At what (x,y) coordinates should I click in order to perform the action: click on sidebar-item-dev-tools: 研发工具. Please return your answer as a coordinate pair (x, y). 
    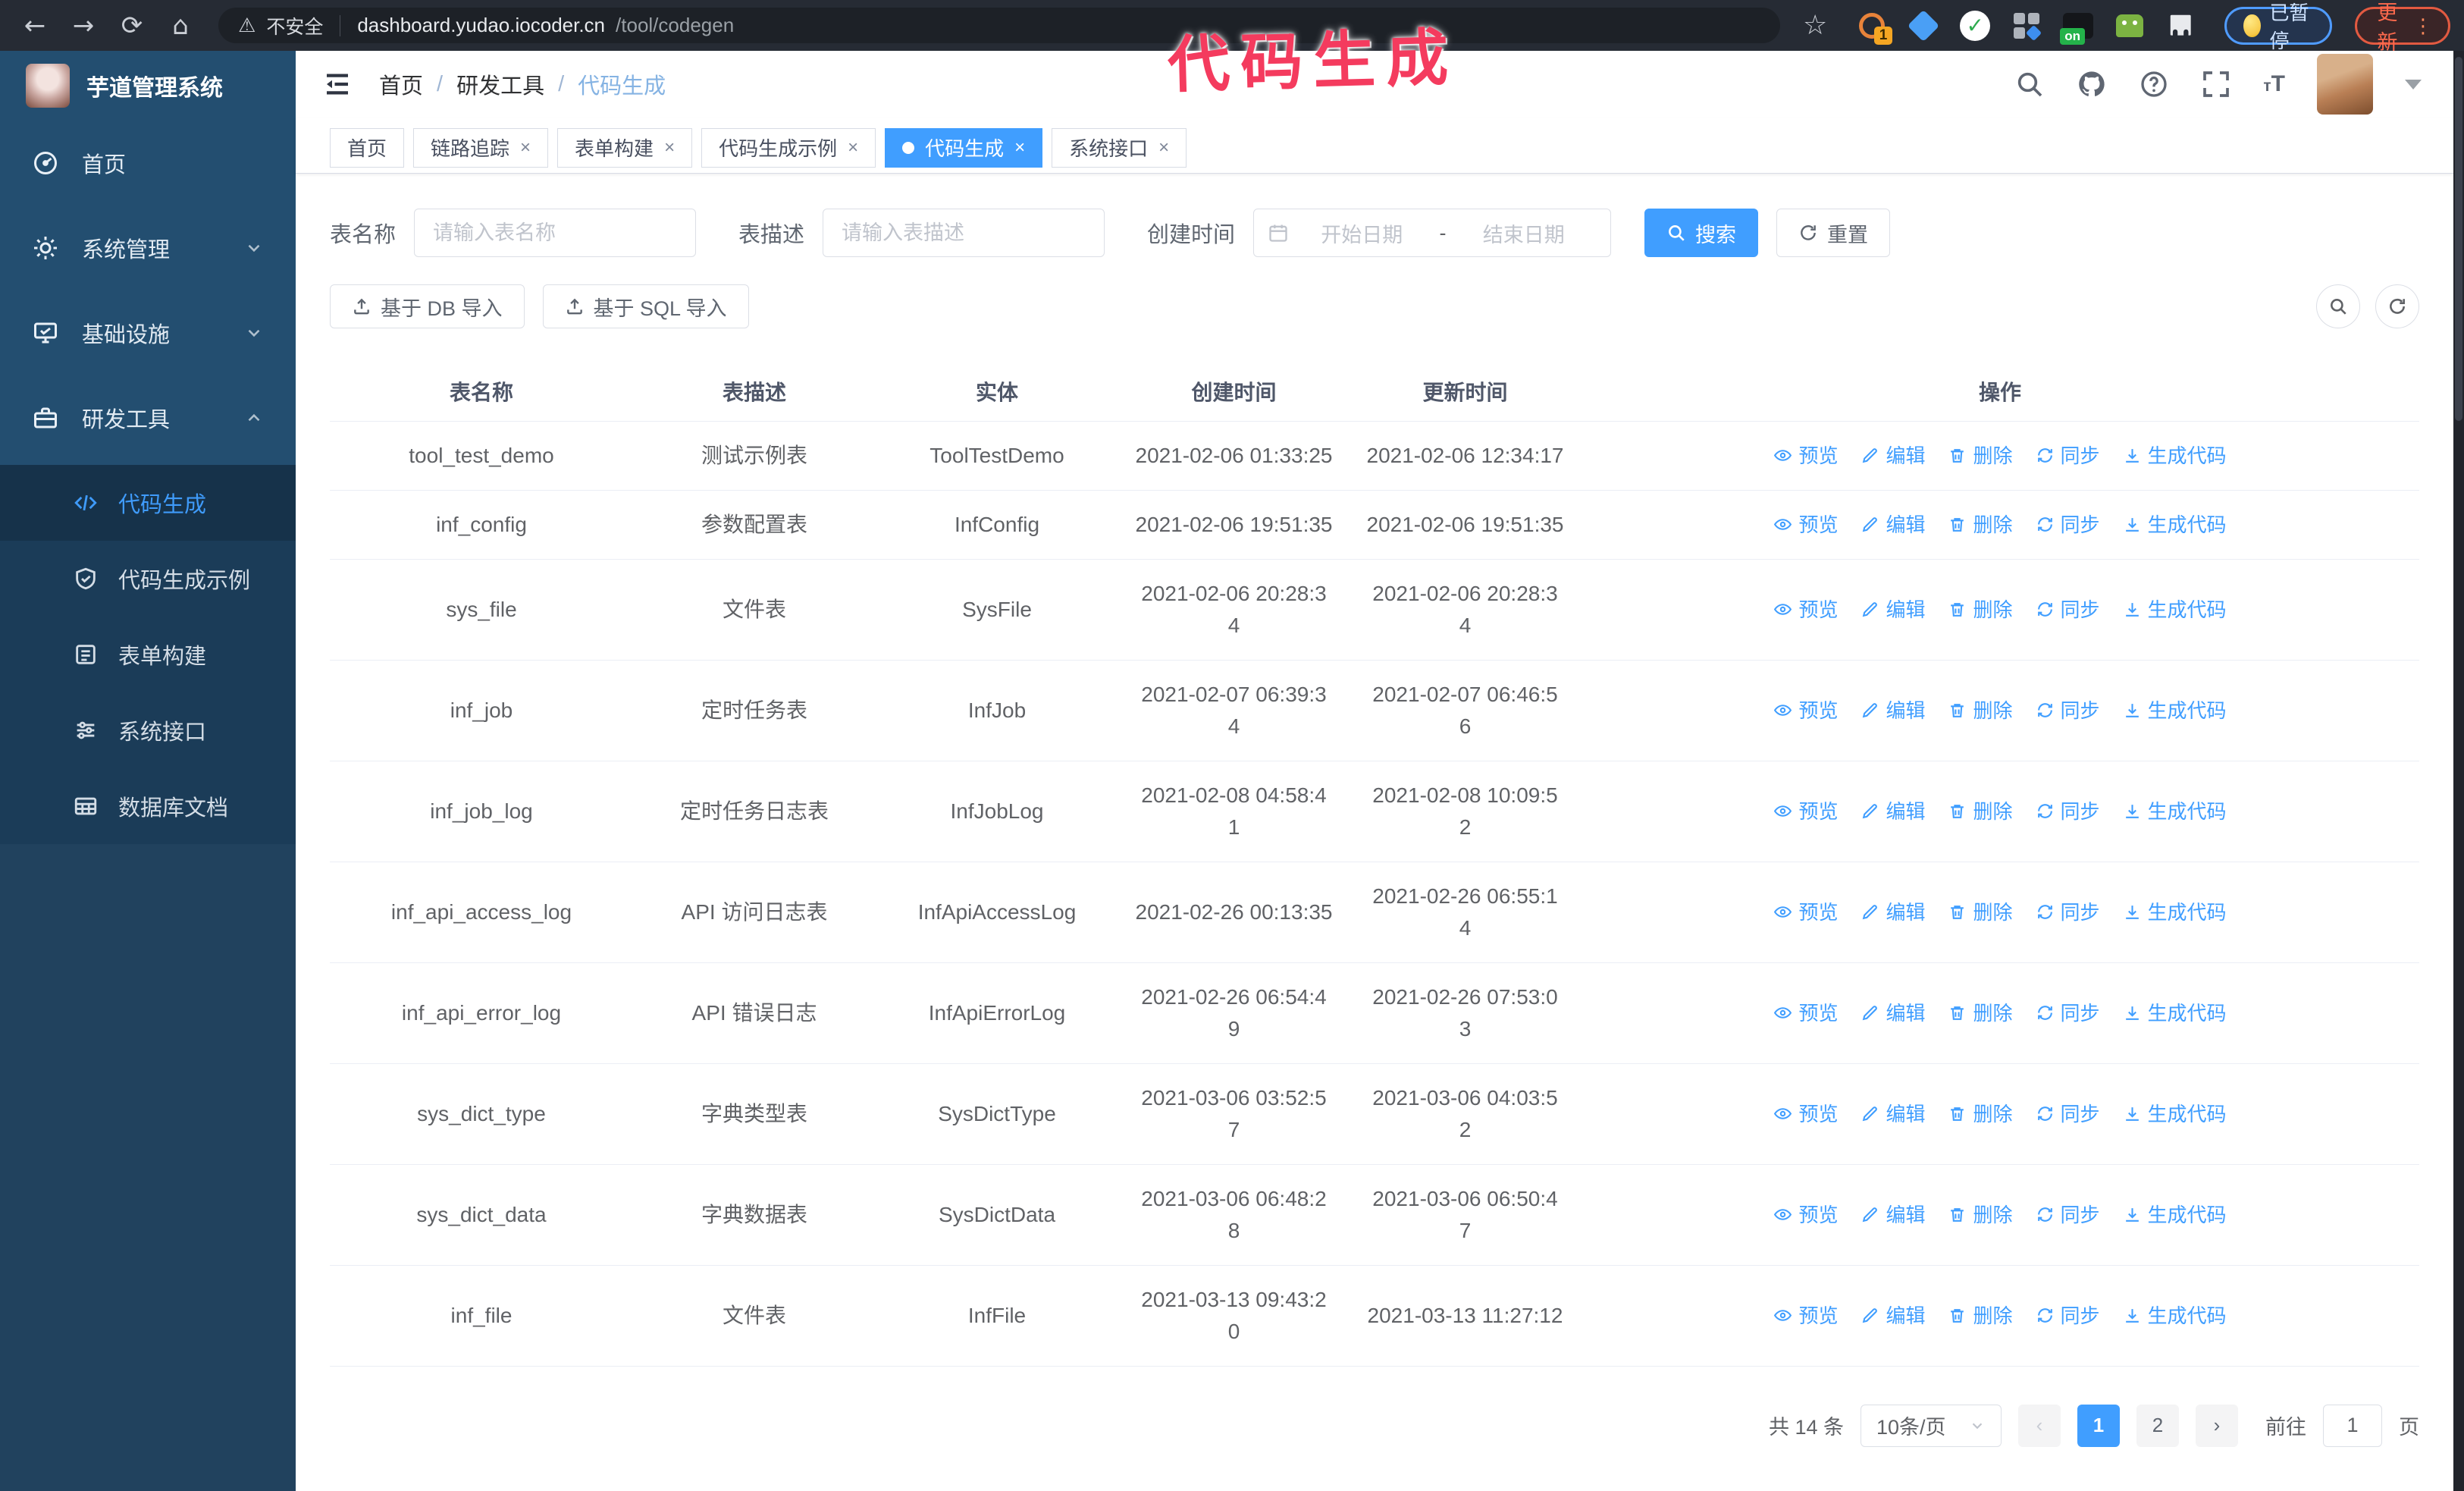
    Looking at the image, I should click on (148, 417).